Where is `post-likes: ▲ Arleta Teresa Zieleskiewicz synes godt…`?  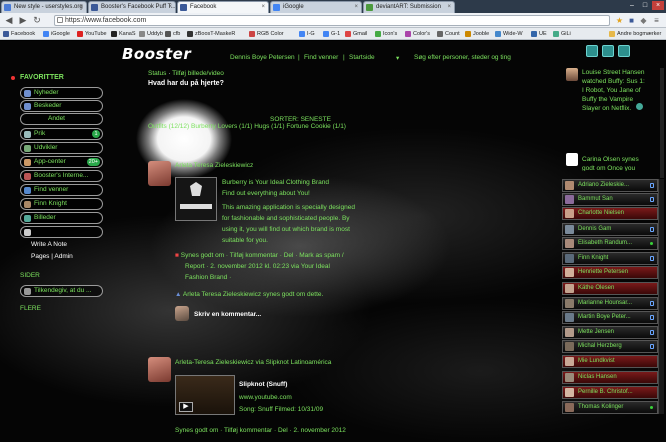 post-likes: ▲ Arleta Teresa Zieleskiewicz synes godt… is located at coordinates (249, 294).